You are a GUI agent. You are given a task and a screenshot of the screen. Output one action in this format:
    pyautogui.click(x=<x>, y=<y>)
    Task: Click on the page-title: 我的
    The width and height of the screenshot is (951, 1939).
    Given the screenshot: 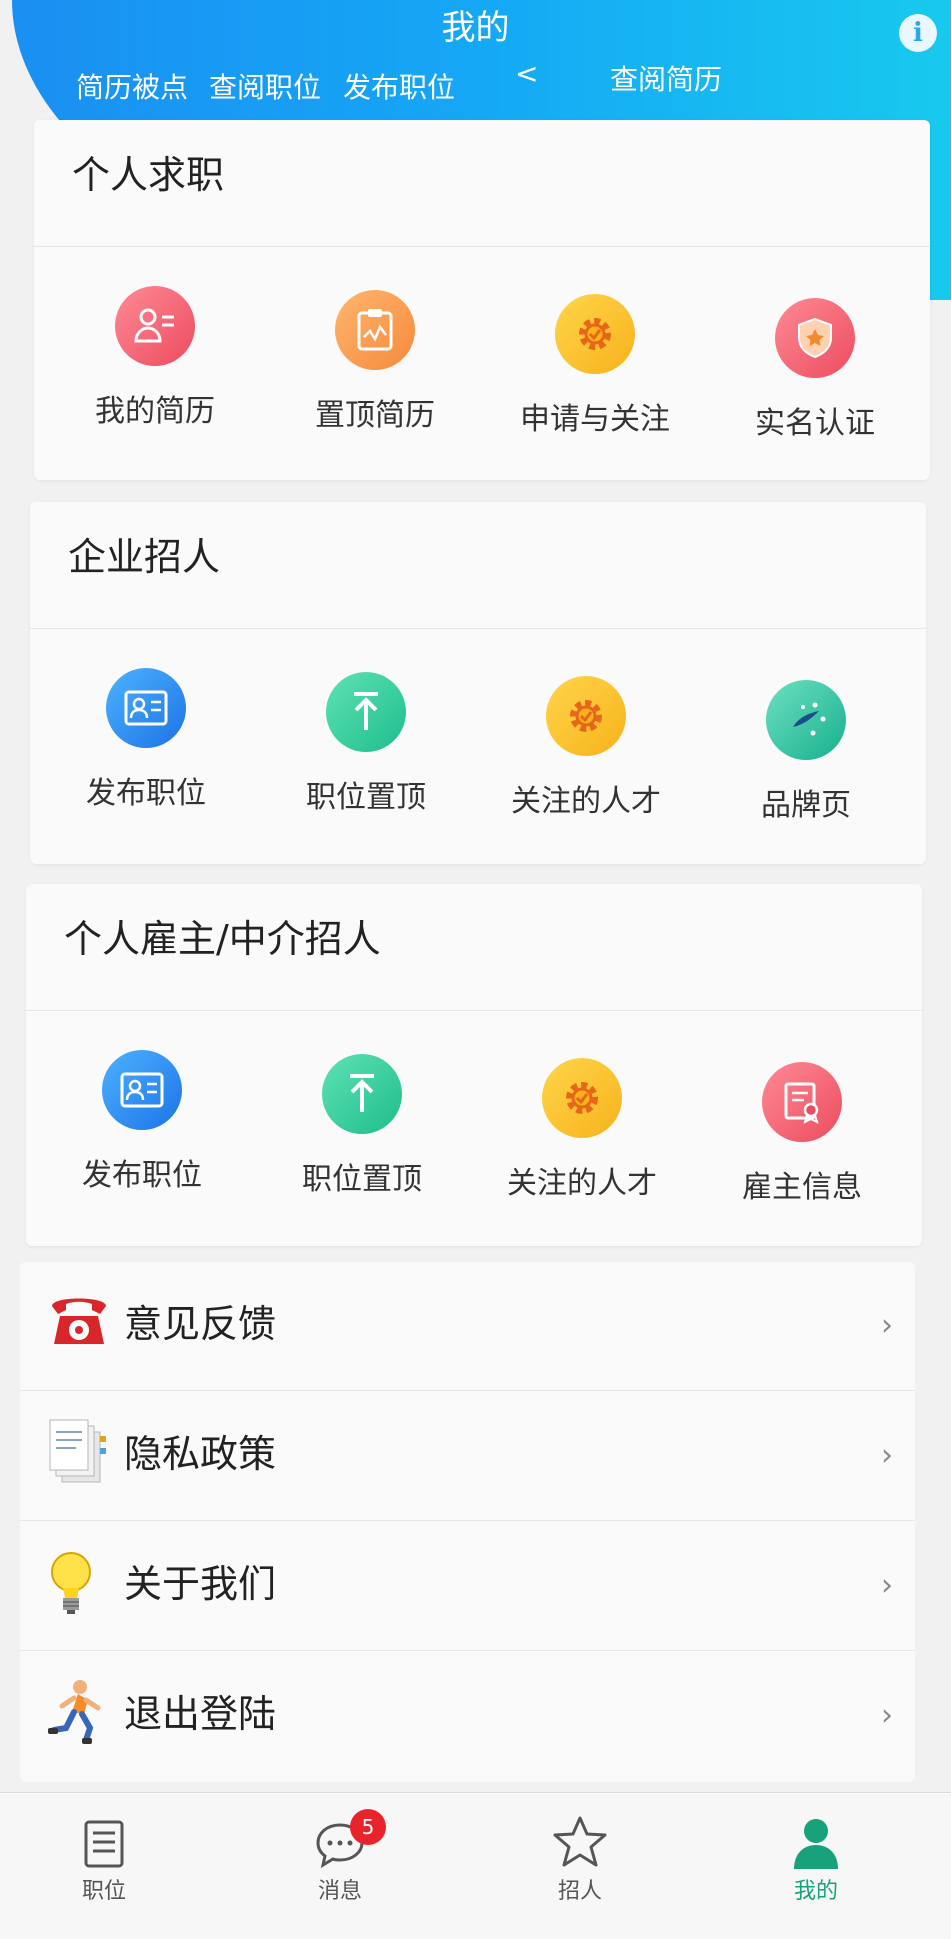 What is the action you would take?
    pyautogui.click(x=475, y=28)
    